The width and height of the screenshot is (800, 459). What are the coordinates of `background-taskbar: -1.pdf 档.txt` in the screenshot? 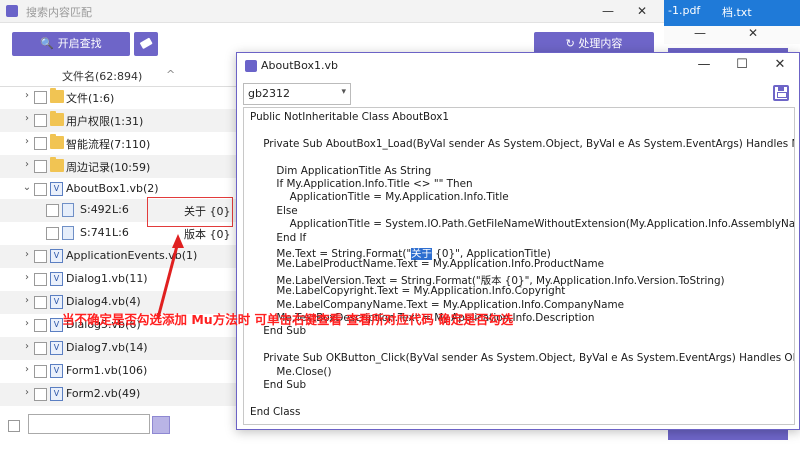 It's located at (732, 13).